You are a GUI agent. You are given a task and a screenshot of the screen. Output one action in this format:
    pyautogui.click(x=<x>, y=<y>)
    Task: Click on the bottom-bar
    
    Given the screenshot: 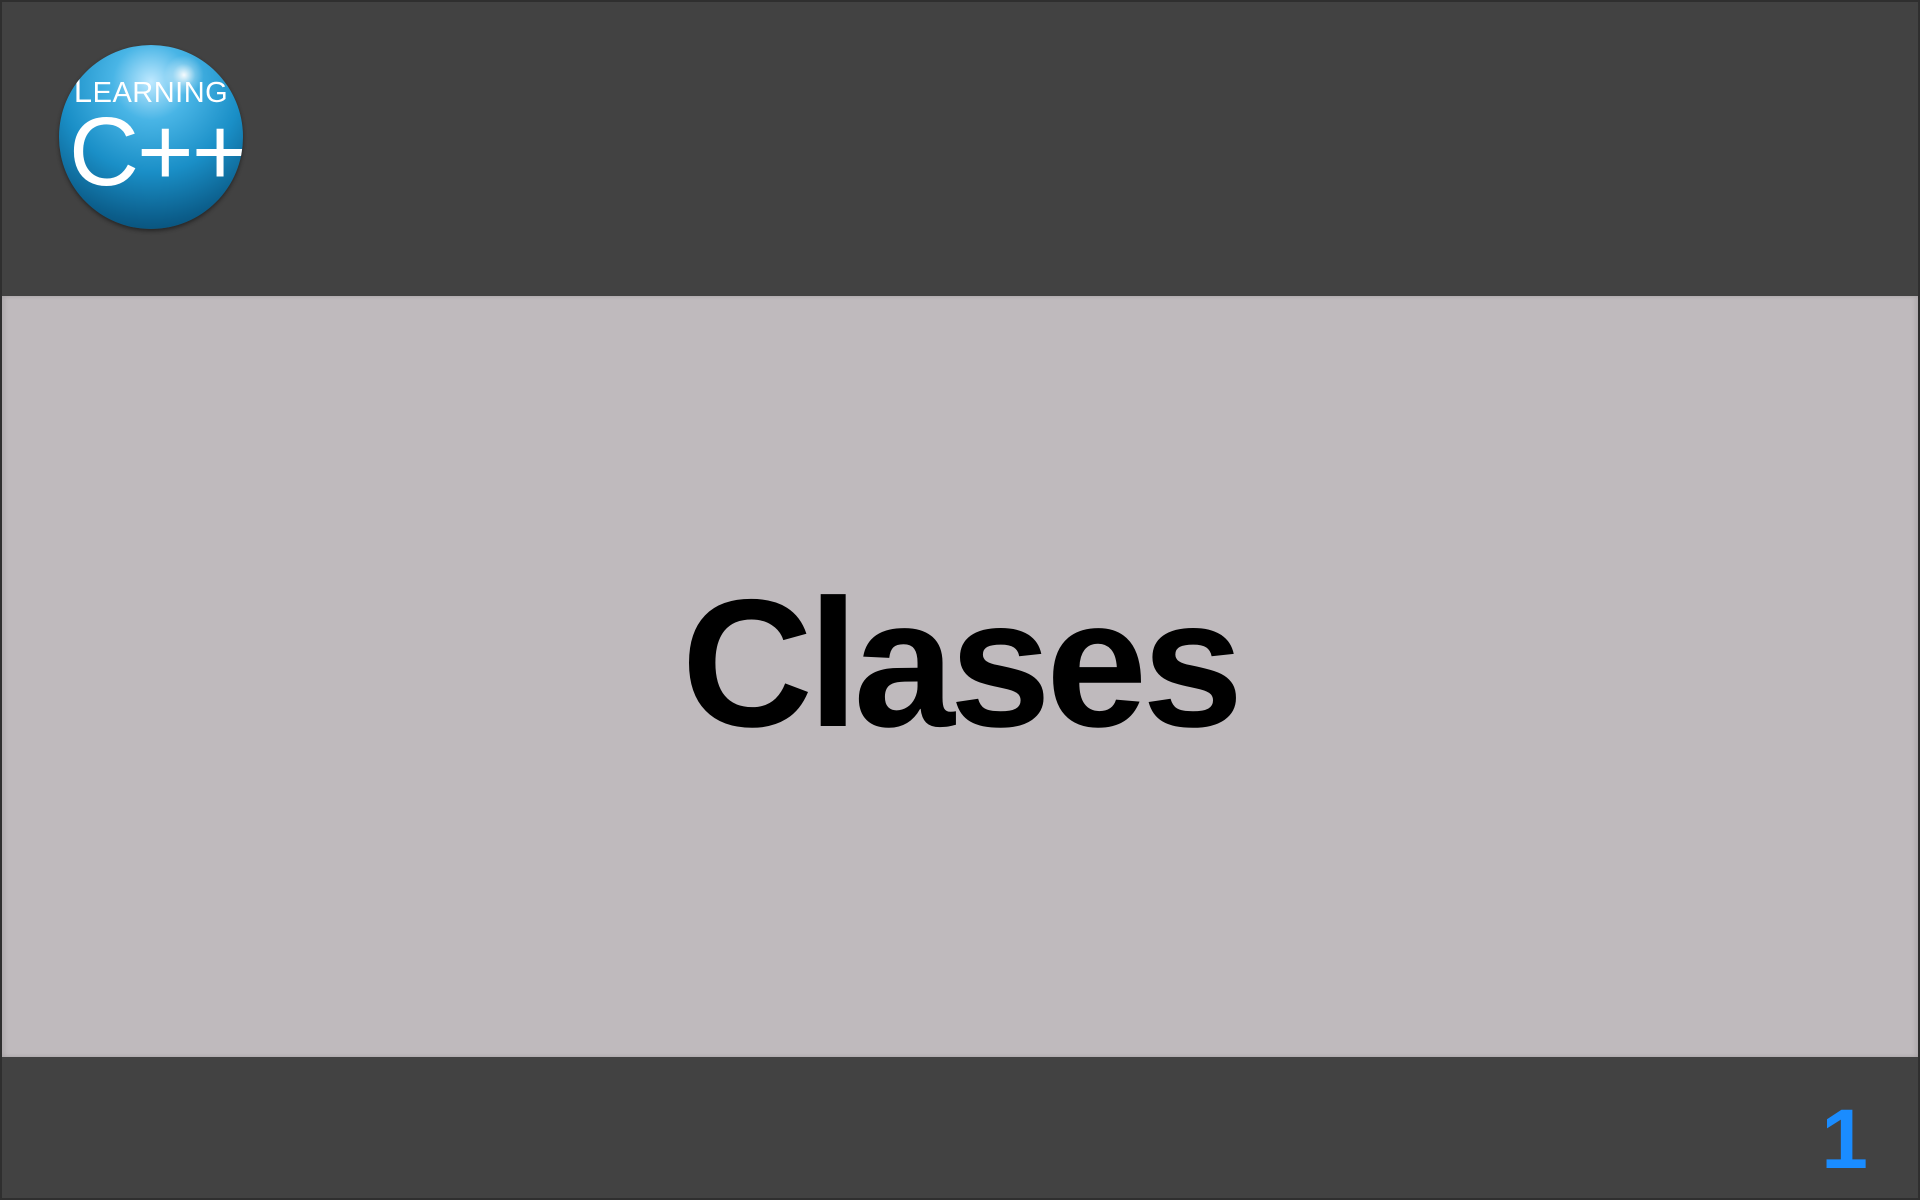 What is the action you would take?
    pyautogui.click(x=960, y=1127)
    